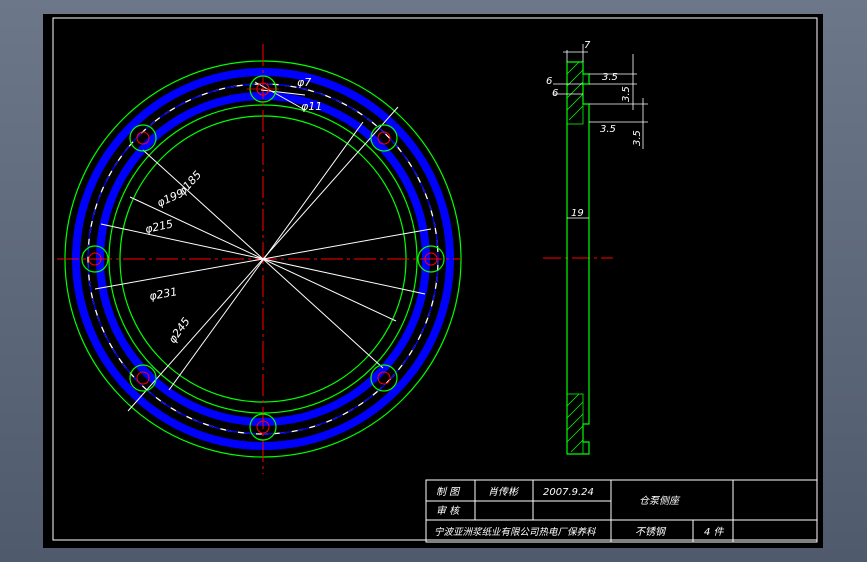 The image size is (867, 562). What do you see at coordinates (595, 247) in the screenshot?
I see `flange-section-view: 7 3.5 3.5 3.5 3.5 6 6 19` at bounding box center [595, 247].